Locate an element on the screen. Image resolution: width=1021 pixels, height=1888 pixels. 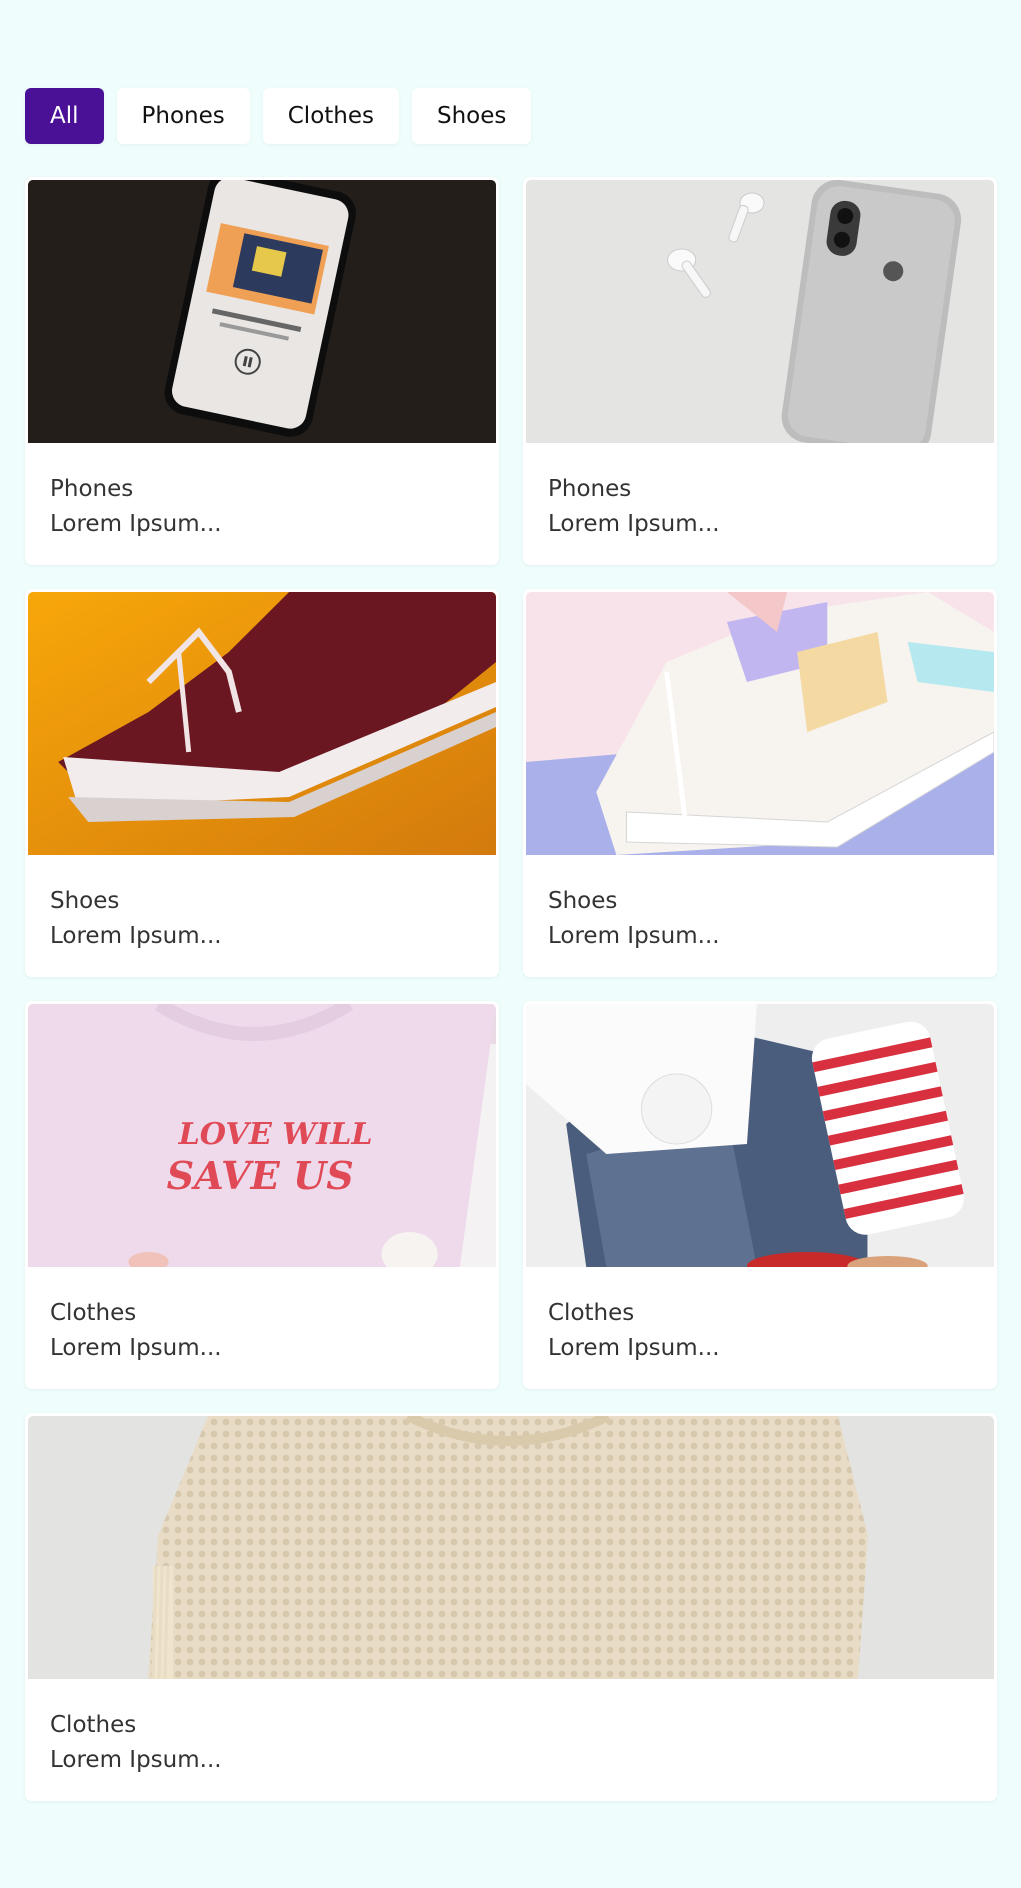
category-filter-bar: All Phones Clothes Shoes is located at coordinates (278, 116).